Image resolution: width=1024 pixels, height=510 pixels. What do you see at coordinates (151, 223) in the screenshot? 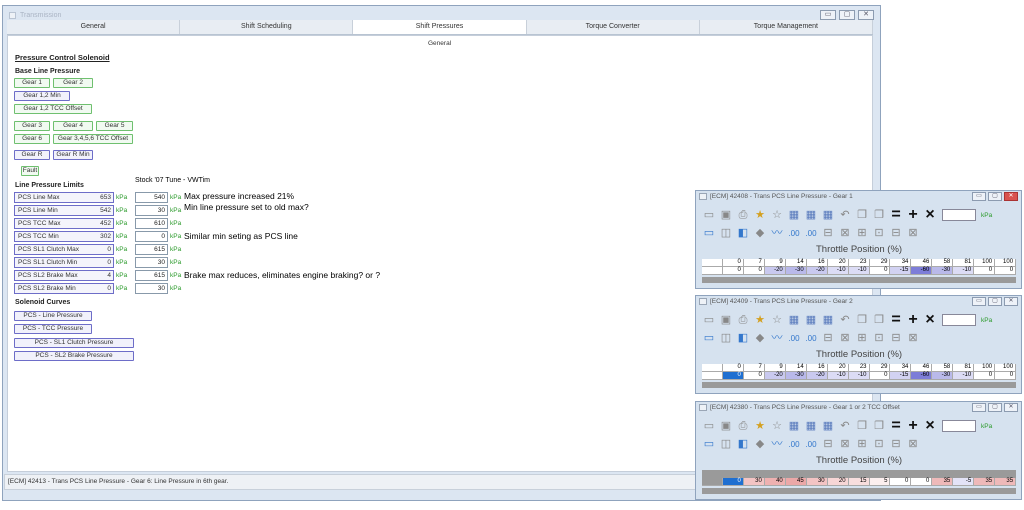
I see `tune-value-input: 610` at bounding box center [151, 223].